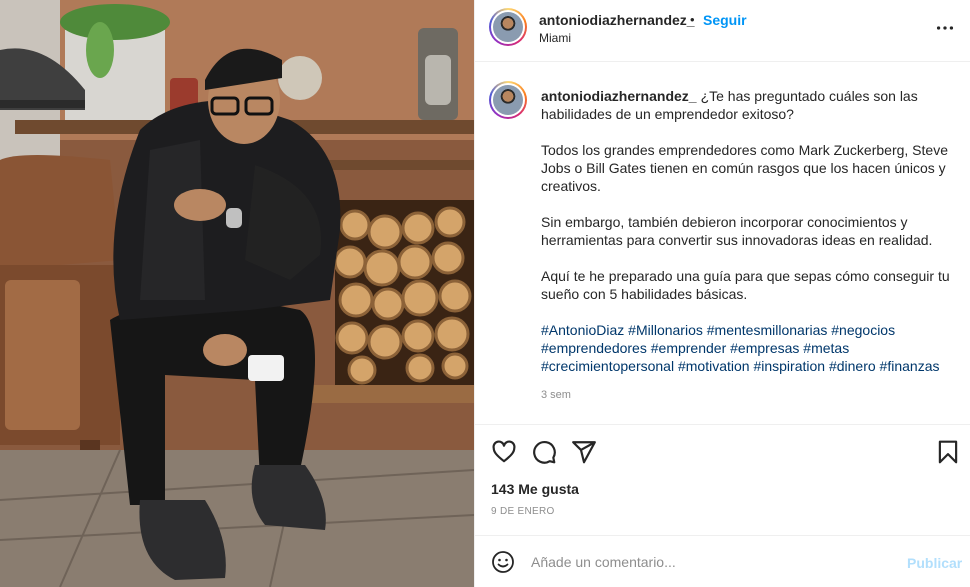 The height and width of the screenshot is (587, 970). What do you see at coordinates (689, 348) in the screenshot?
I see `hashtag-link: #emprender` at bounding box center [689, 348].